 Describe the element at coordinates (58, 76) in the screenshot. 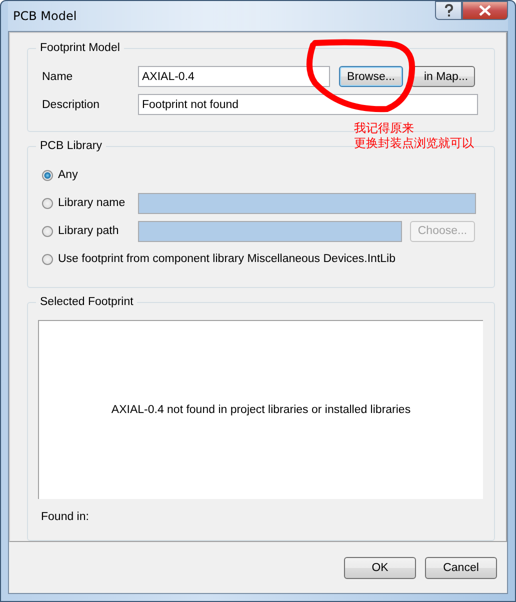

I see `field-label: Name` at that location.